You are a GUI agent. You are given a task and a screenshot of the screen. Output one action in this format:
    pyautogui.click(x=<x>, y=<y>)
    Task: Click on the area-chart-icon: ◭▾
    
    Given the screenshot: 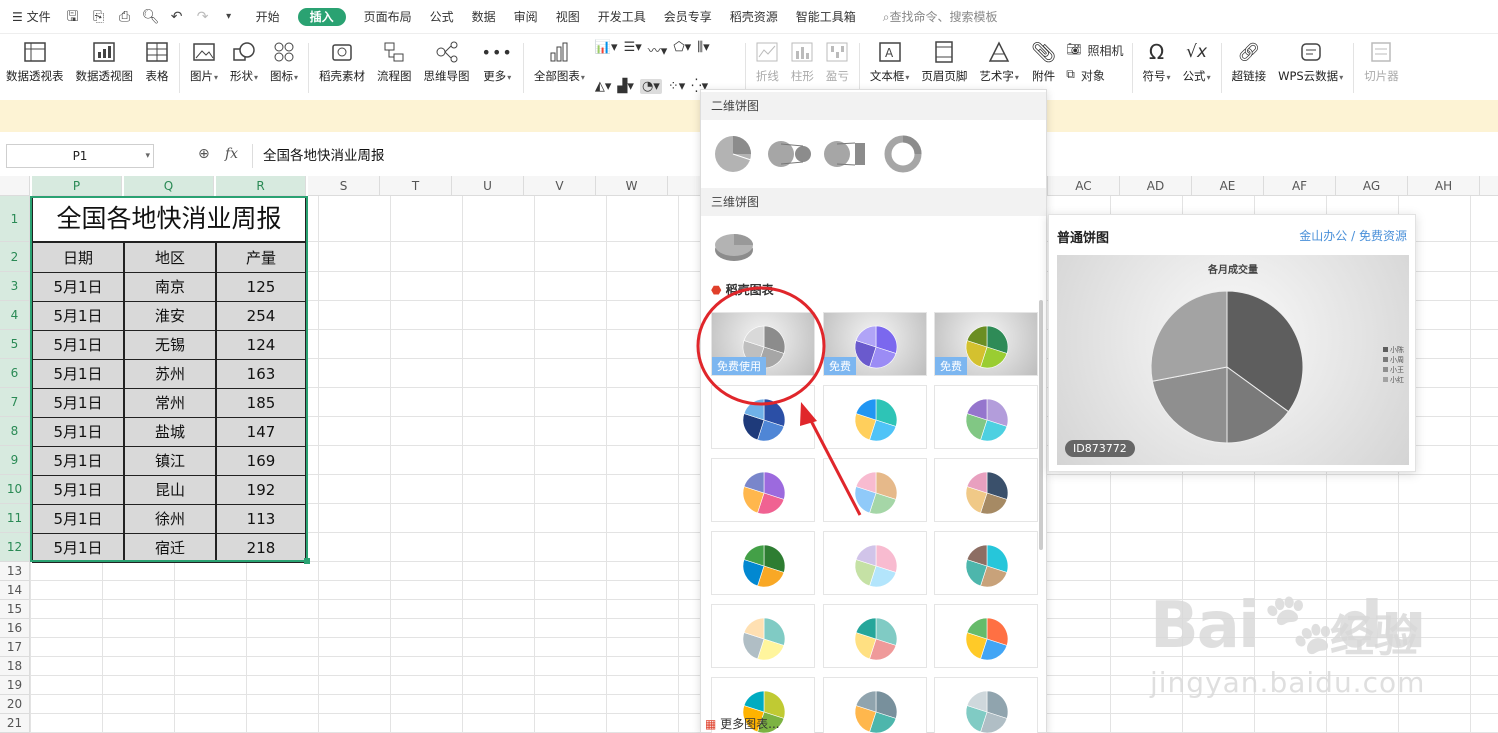 What is the action you would take?
    pyautogui.click(x=603, y=86)
    